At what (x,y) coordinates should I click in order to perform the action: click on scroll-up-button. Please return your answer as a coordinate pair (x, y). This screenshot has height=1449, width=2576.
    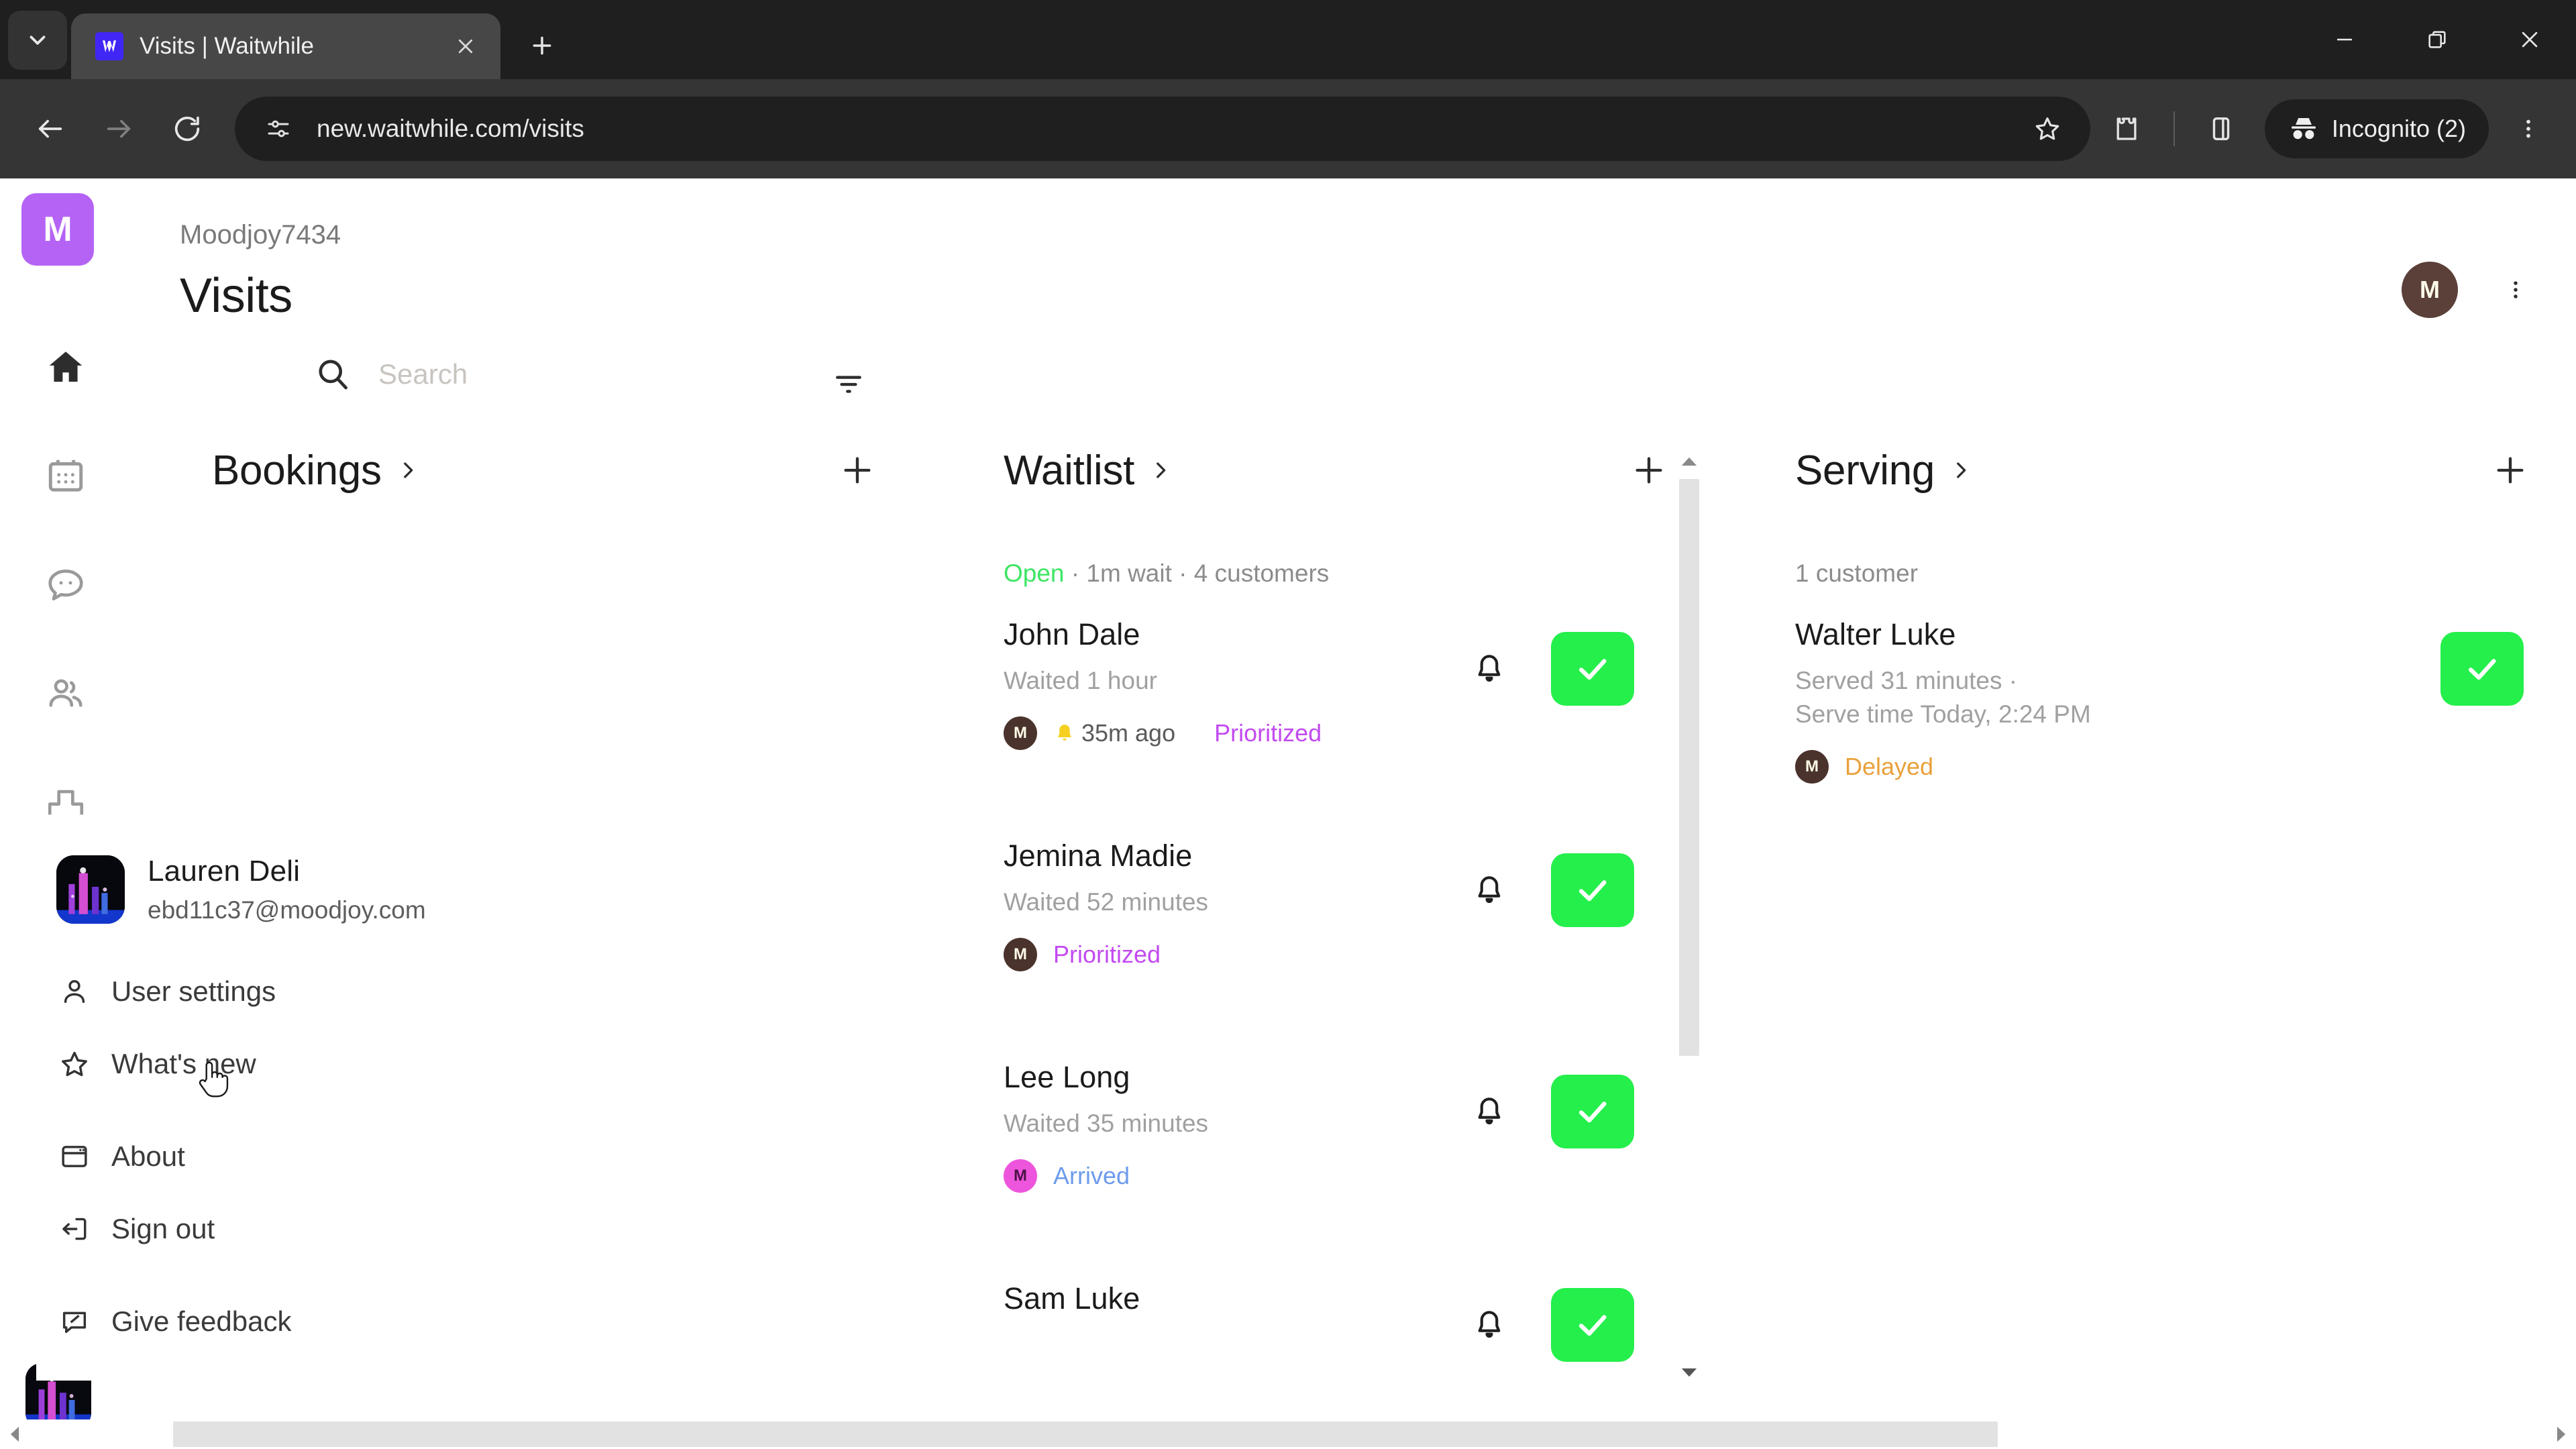
    Looking at the image, I should click on (1689, 461).